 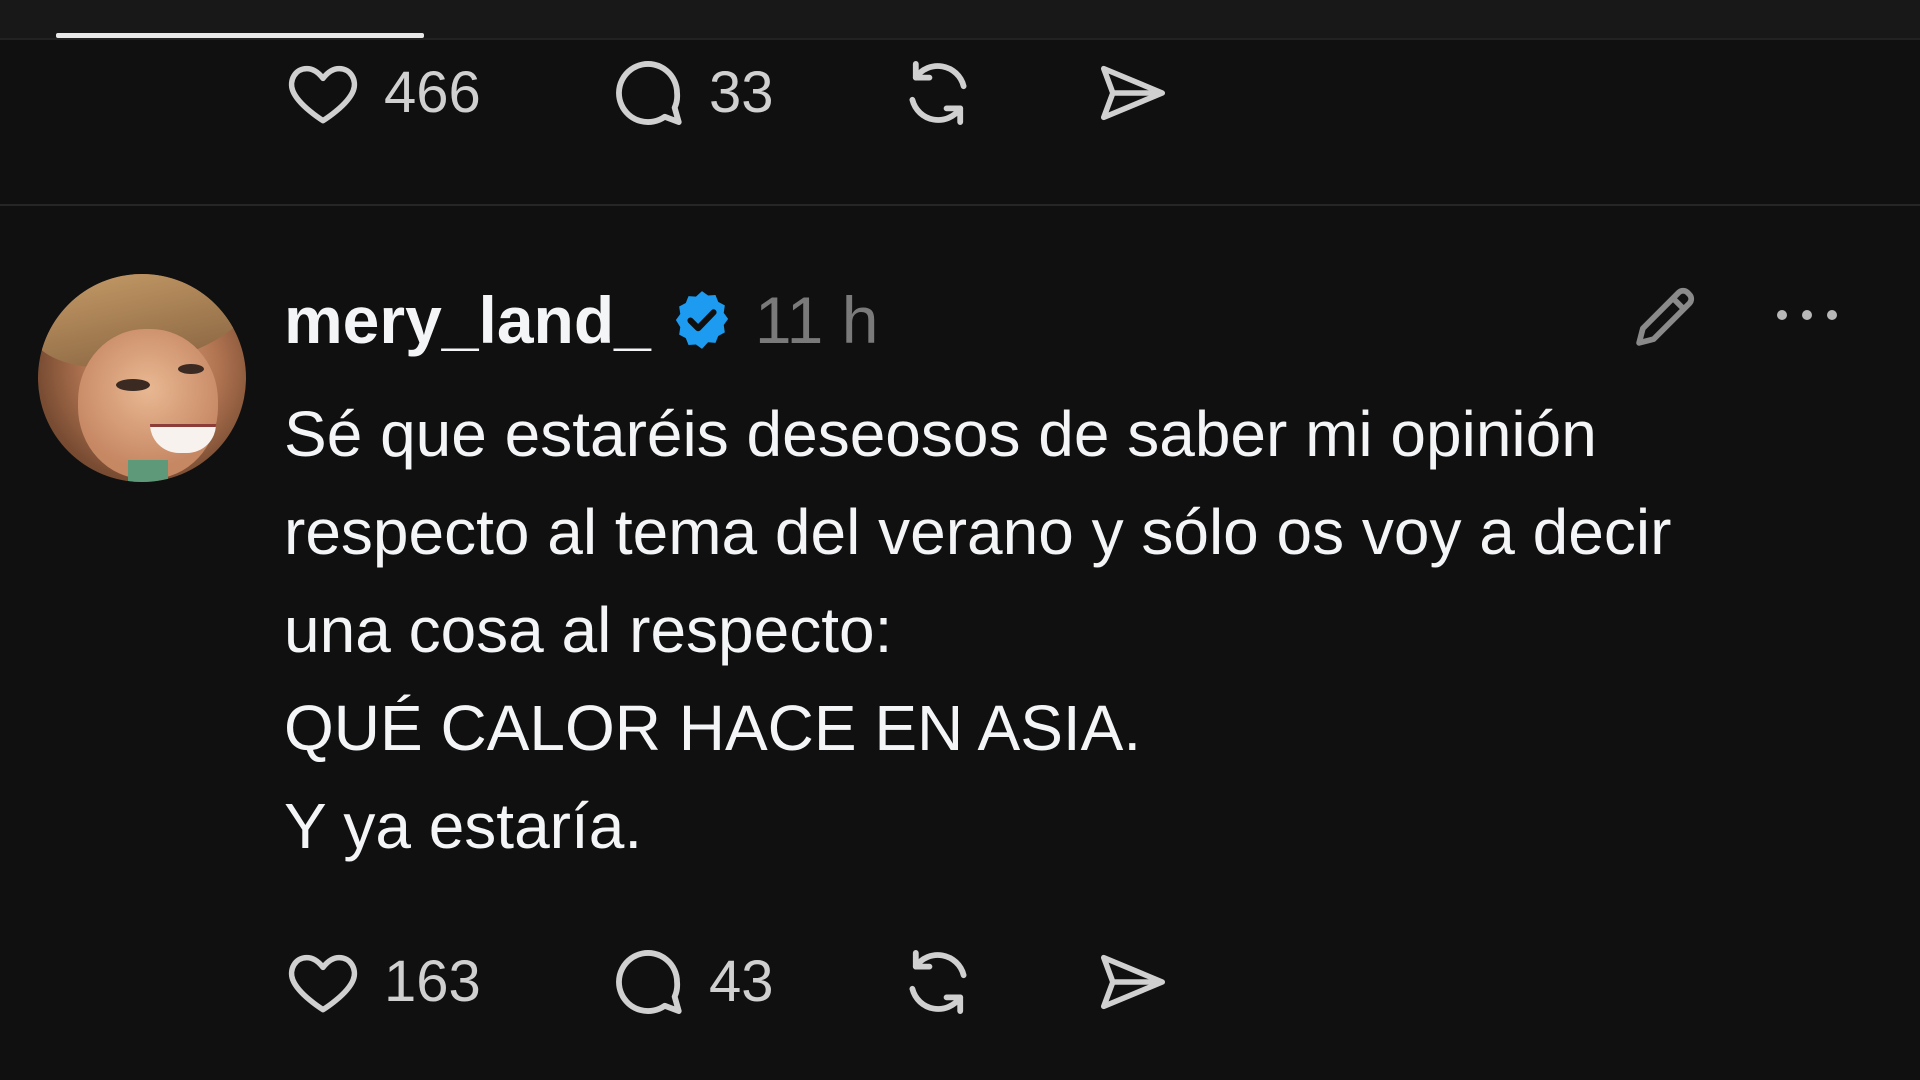 What do you see at coordinates (432, 981) in the screenshot?
I see `like-count: 163` at bounding box center [432, 981].